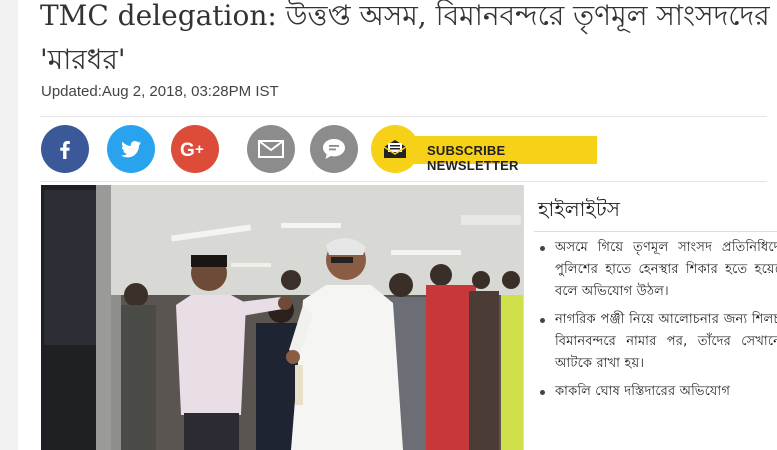  What do you see at coordinates (657, 392) in the screenshot?
I see `highlight-item: কাকলি ঘোষ দস্তিদারের অভিযোগ` at bounding box center [657, 392].